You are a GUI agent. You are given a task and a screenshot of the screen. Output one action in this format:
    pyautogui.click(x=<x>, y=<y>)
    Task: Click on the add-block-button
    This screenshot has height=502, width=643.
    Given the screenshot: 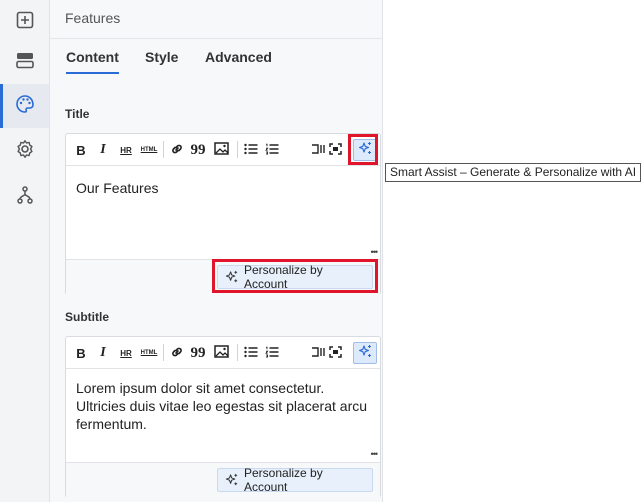 What is the action you would take?
    pyautogui.click(x=24, y=22)
    